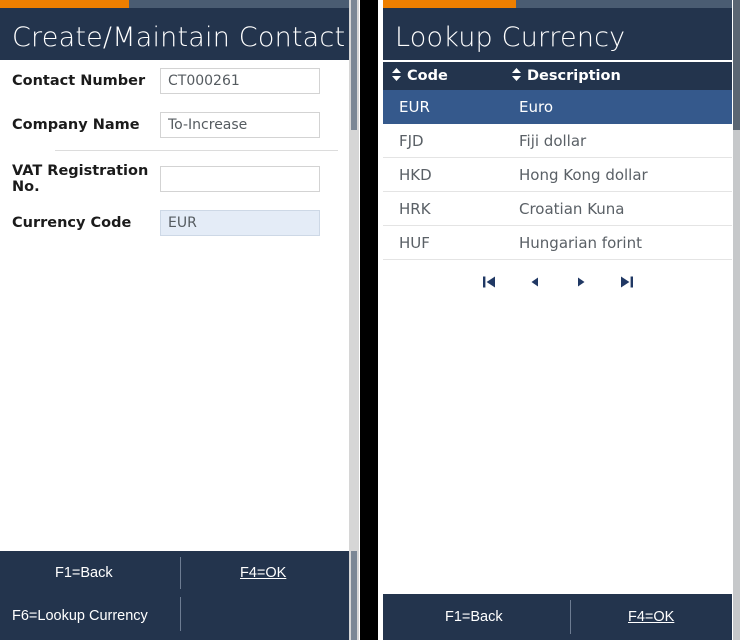 Image resolution: width=740 pixels, height=640 pixels. I want to click on field-row-company-name: Company Name, so click(174, 125).